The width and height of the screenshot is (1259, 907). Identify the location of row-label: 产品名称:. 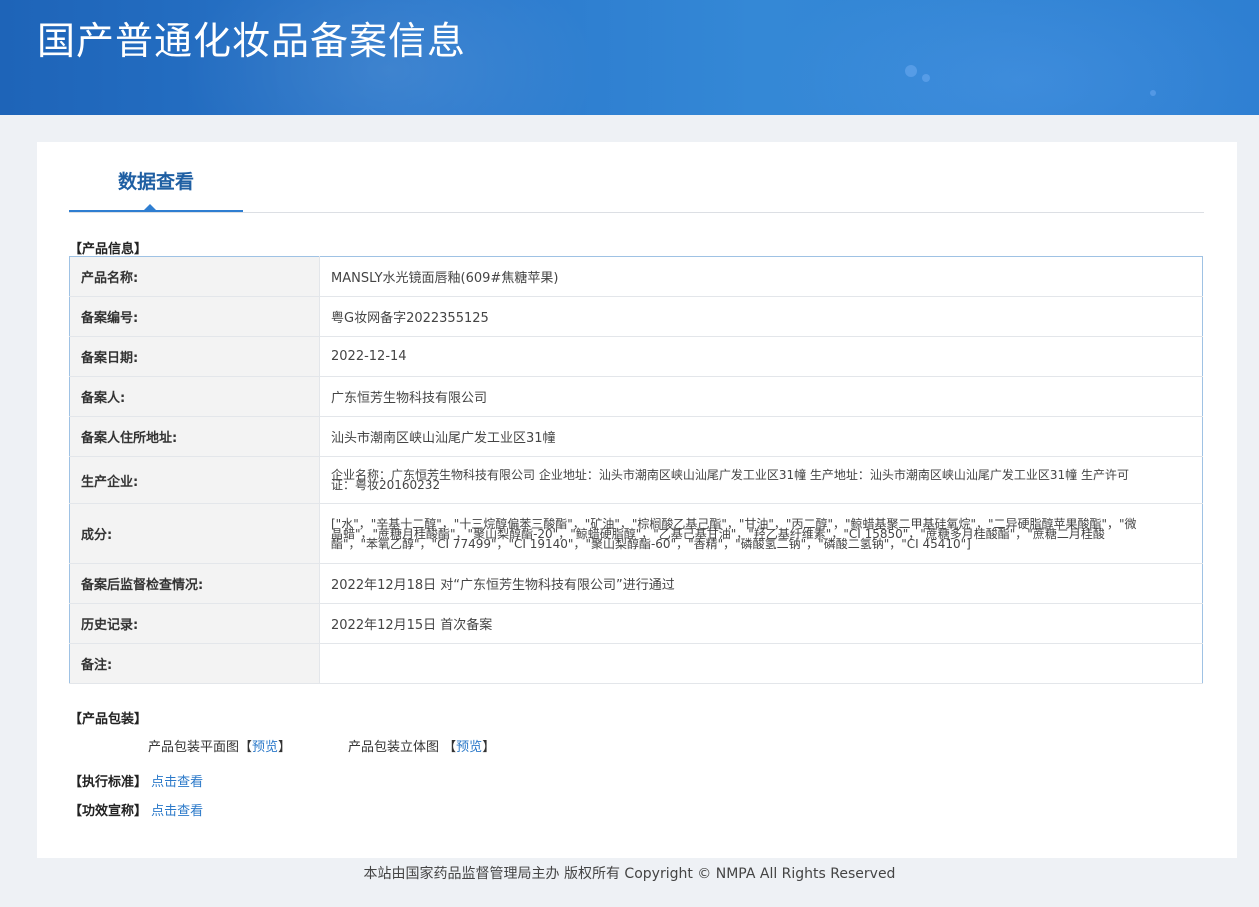
(194, 276).